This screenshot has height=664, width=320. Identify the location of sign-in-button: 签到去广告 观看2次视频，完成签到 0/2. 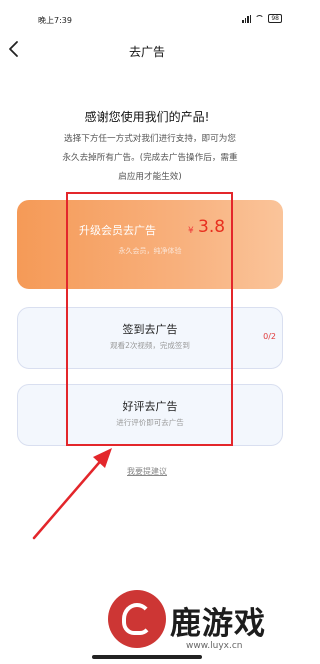
(150, 338).